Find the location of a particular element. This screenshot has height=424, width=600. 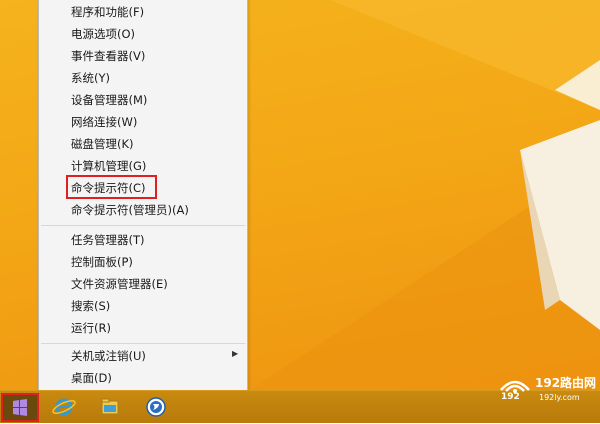

file-explorer-button is located at coordinates (110, 407).